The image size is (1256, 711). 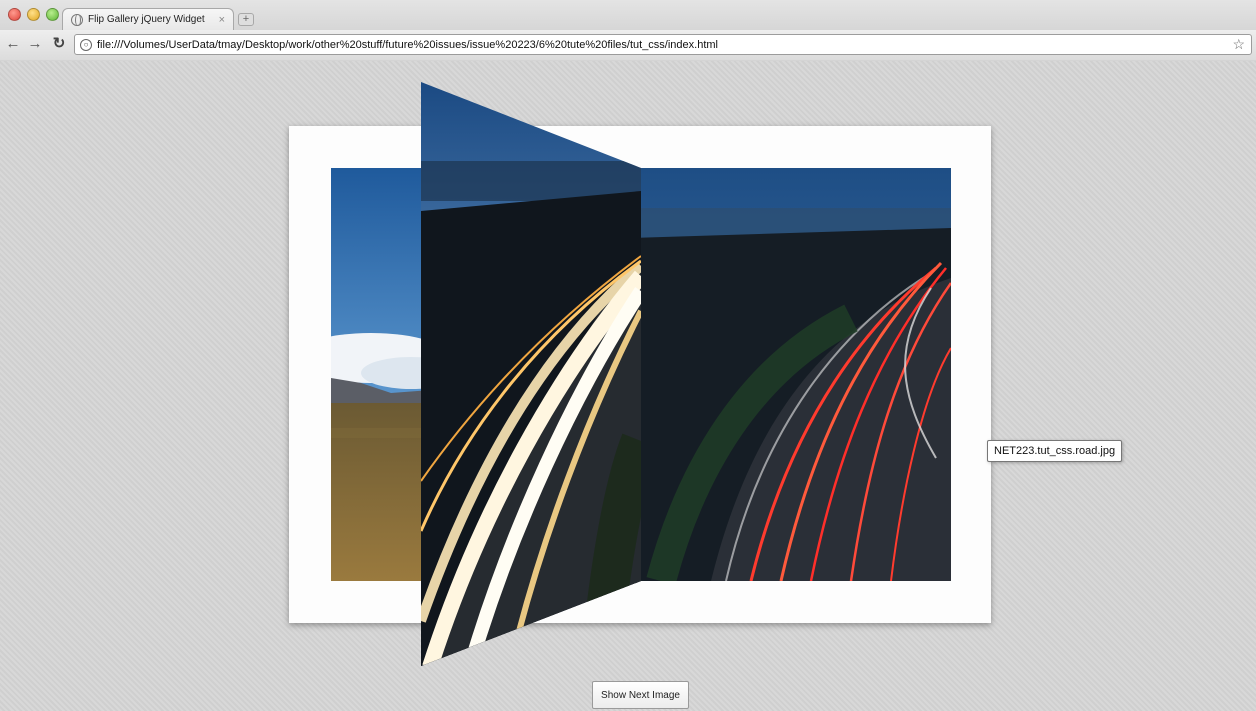 What do you see at coordinates (13, 44) in the screenshot?
I see `back-arrow-icon: ←` at bounding box center [13, 44].